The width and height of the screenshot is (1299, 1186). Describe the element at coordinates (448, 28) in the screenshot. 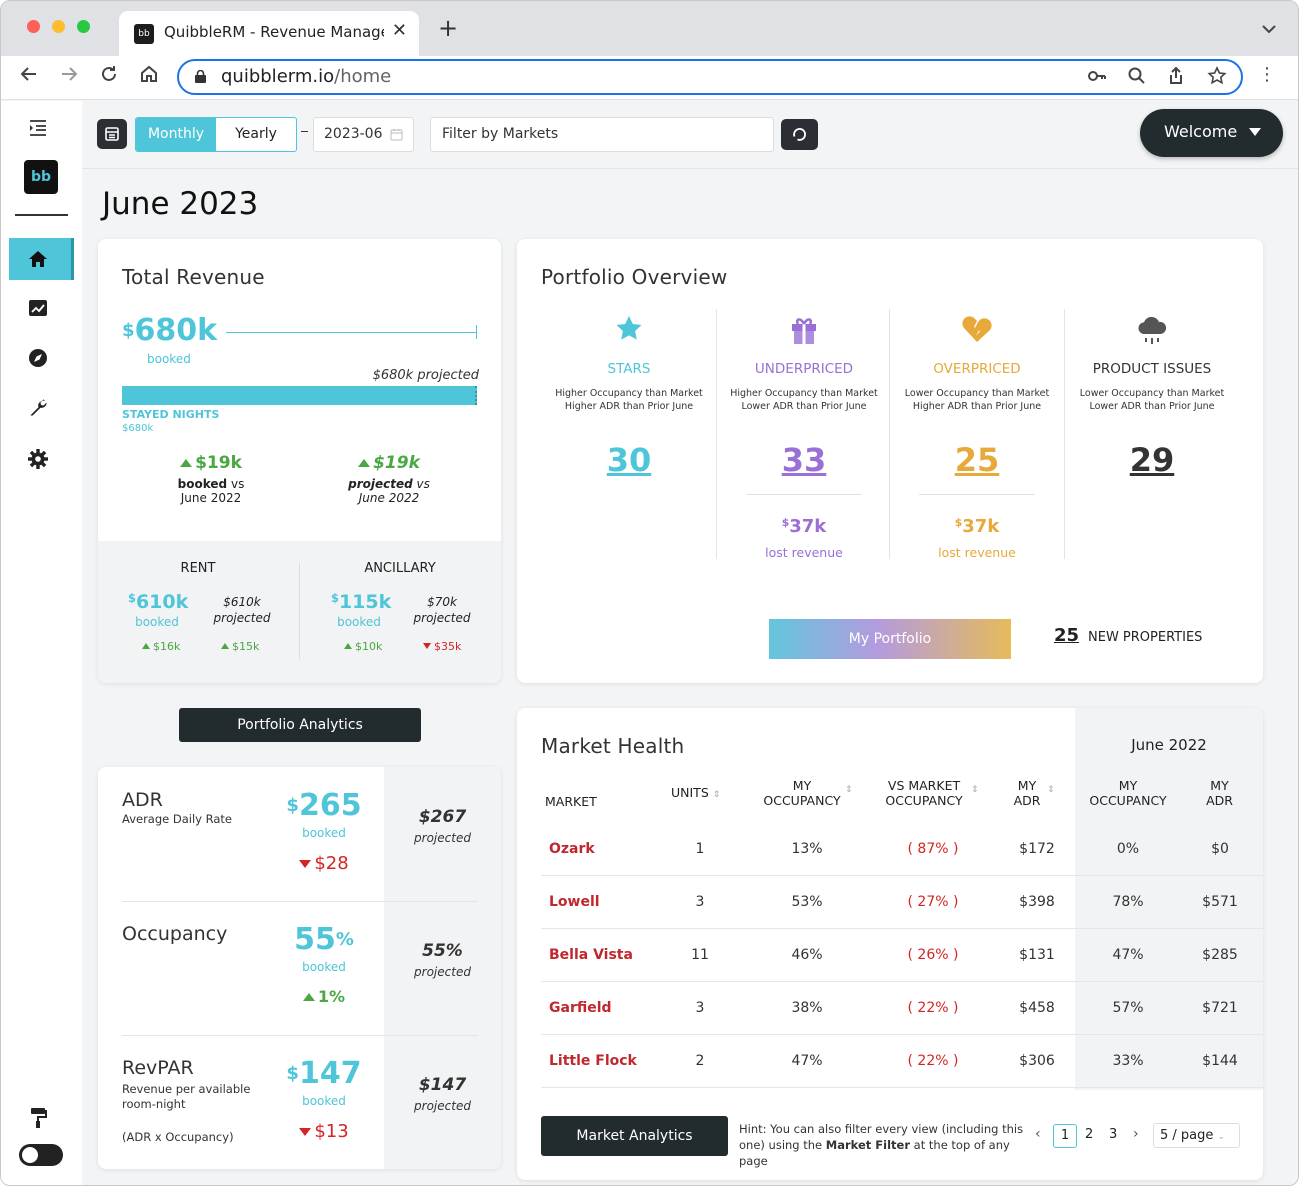

I see `new-tab-icon: +` at that location.